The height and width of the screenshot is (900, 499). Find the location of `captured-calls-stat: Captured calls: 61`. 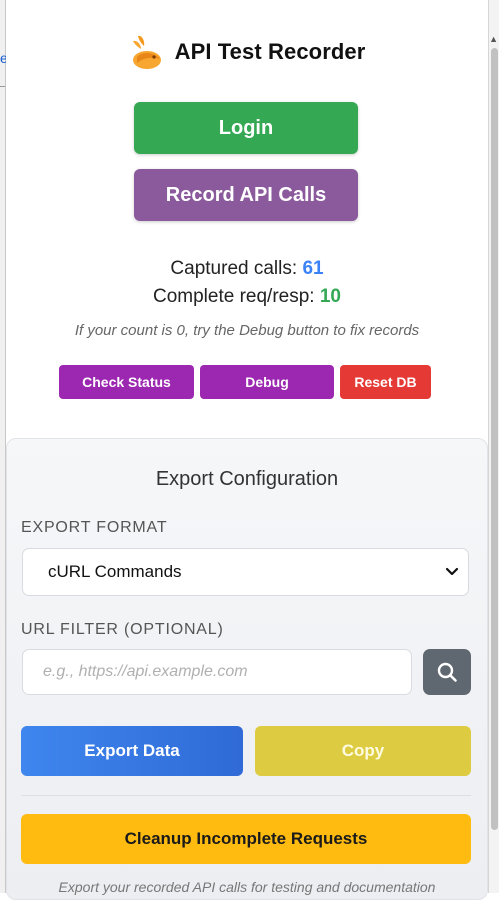

captured-calls-stat: Captured calls: 61 is located at coordinates (247, 269).